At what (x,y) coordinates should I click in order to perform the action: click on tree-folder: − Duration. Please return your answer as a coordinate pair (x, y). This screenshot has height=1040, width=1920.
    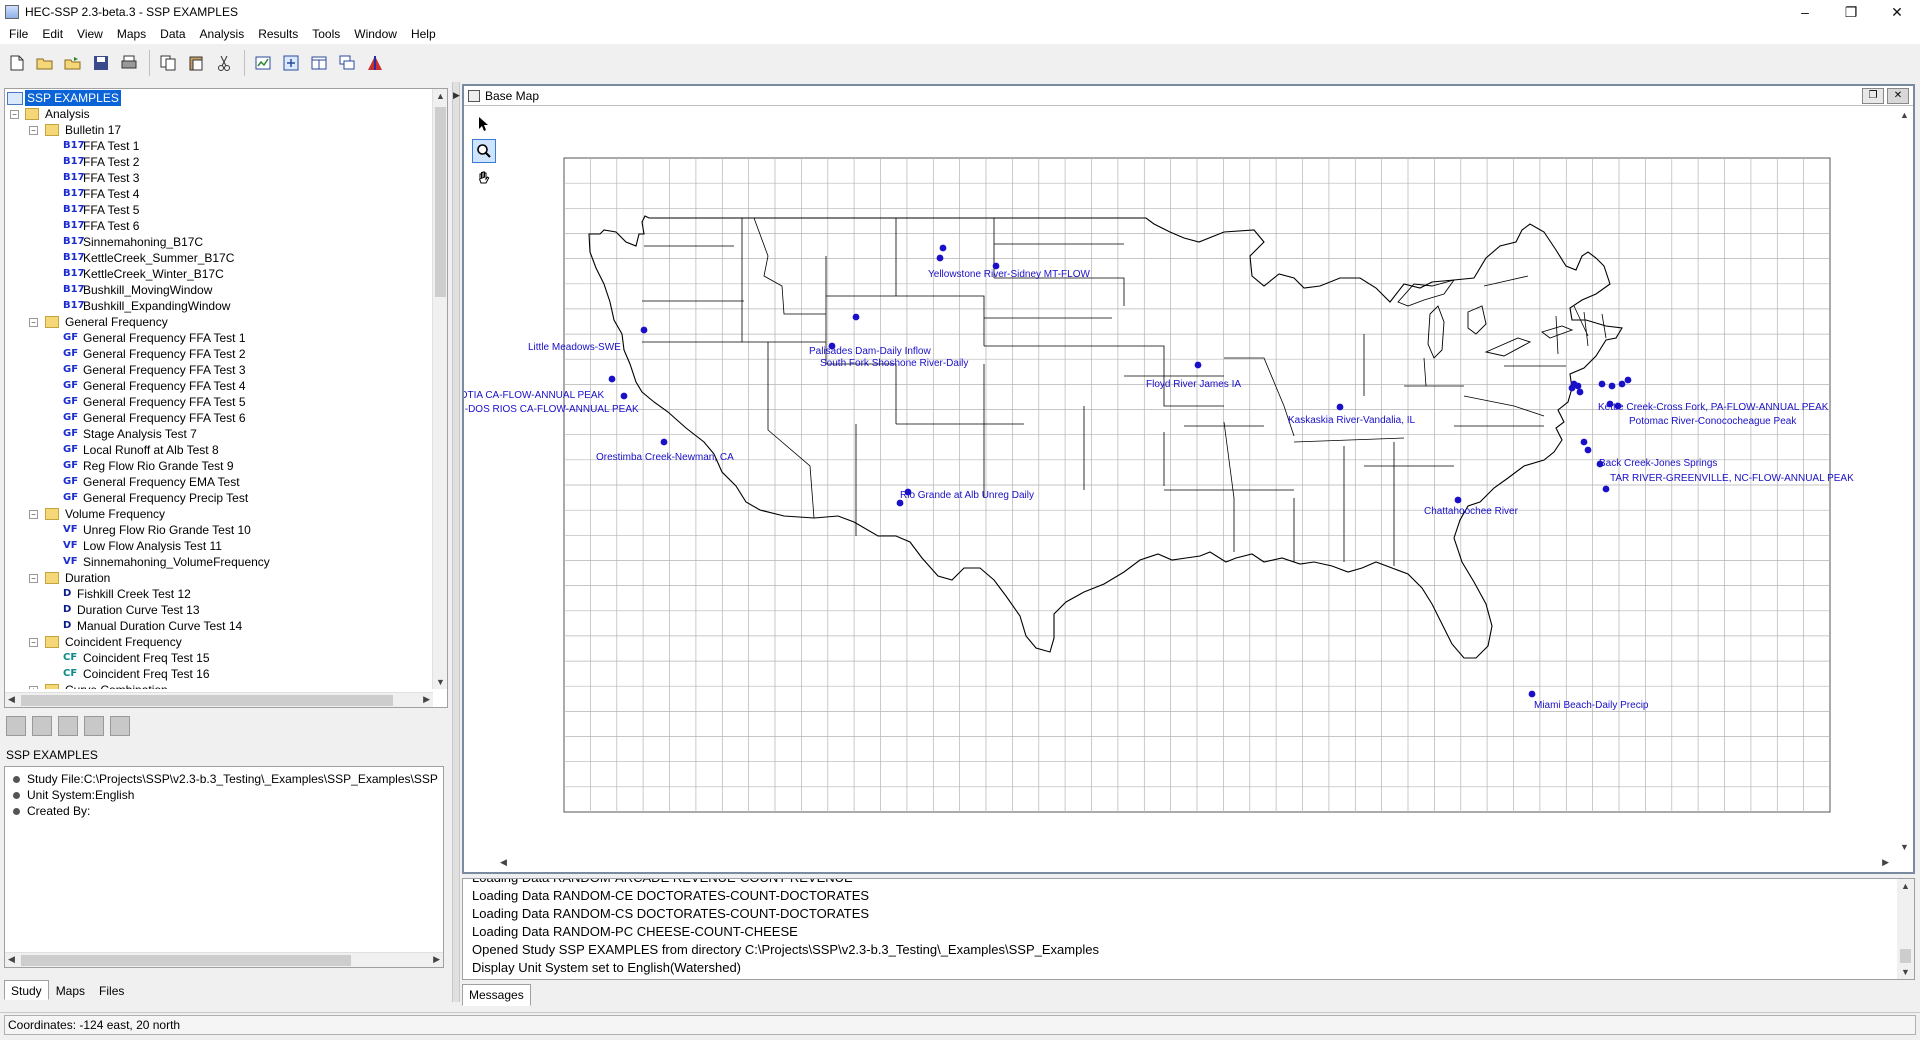
    Looking at the image, I should click on (219, 578).